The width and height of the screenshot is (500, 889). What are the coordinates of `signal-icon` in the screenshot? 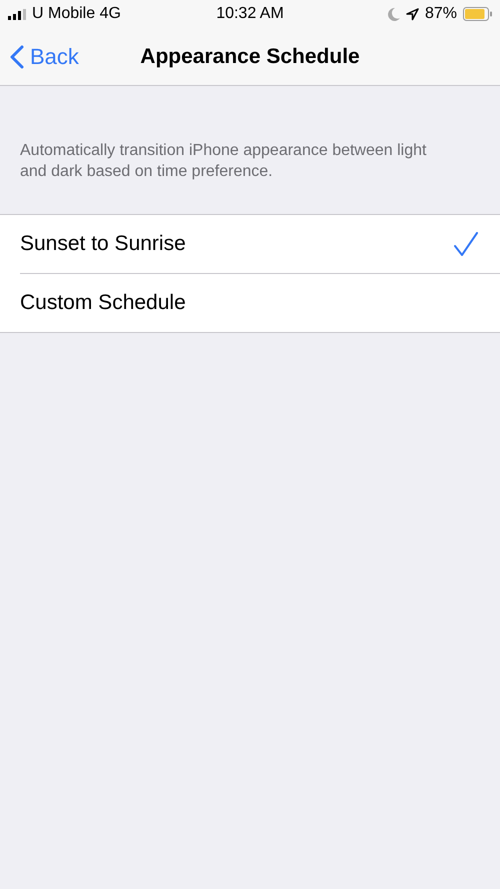 It's located at (17, 14).